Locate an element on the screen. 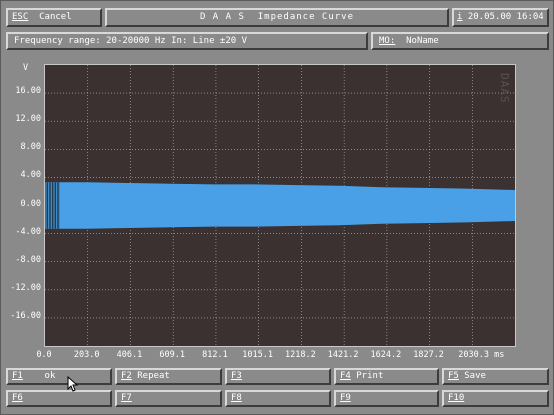  f8-key: F8 is located at coordinates (236, 398).